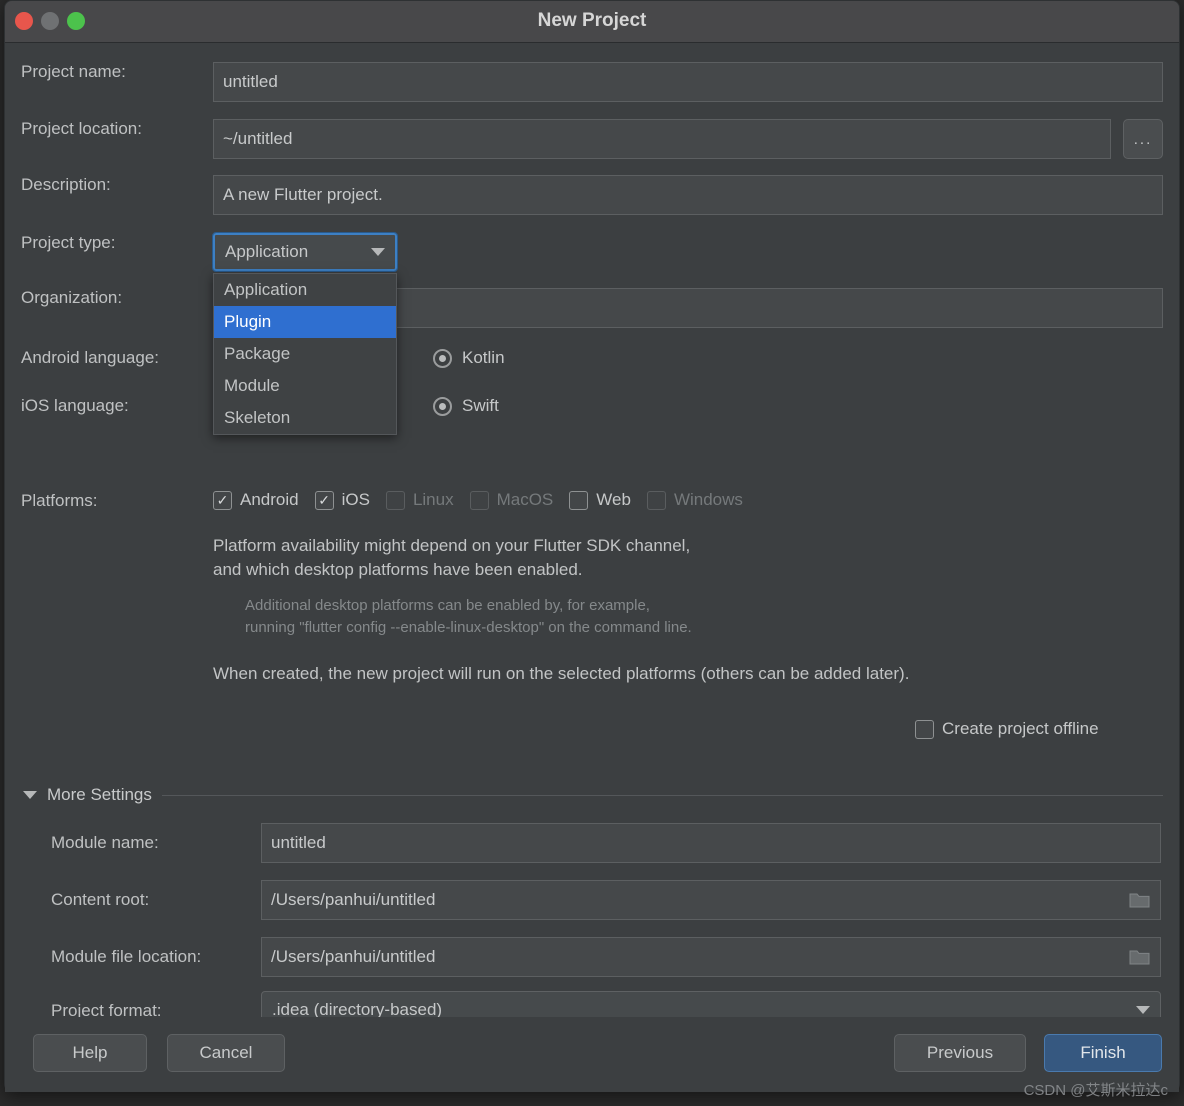 This screenshot has height=1106, width=1184. What do you see at coordinates (250, 81) in the screenshot?
I see `project-name-value: untitled` at bounding box center [250, 81].